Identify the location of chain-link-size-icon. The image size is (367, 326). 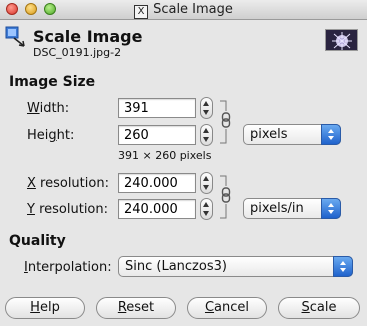
(227, 122).